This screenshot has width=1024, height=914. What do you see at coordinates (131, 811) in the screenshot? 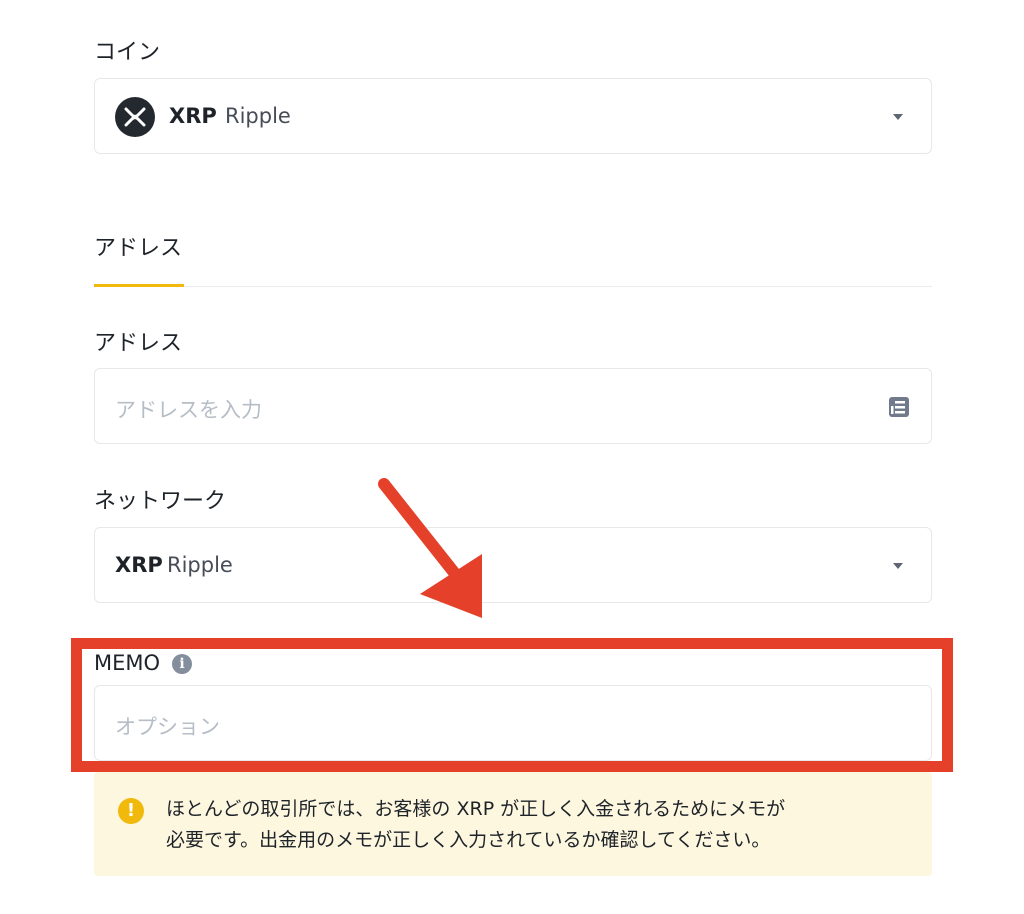
I see `warning-icon: !` at bounding box center [131, 811].